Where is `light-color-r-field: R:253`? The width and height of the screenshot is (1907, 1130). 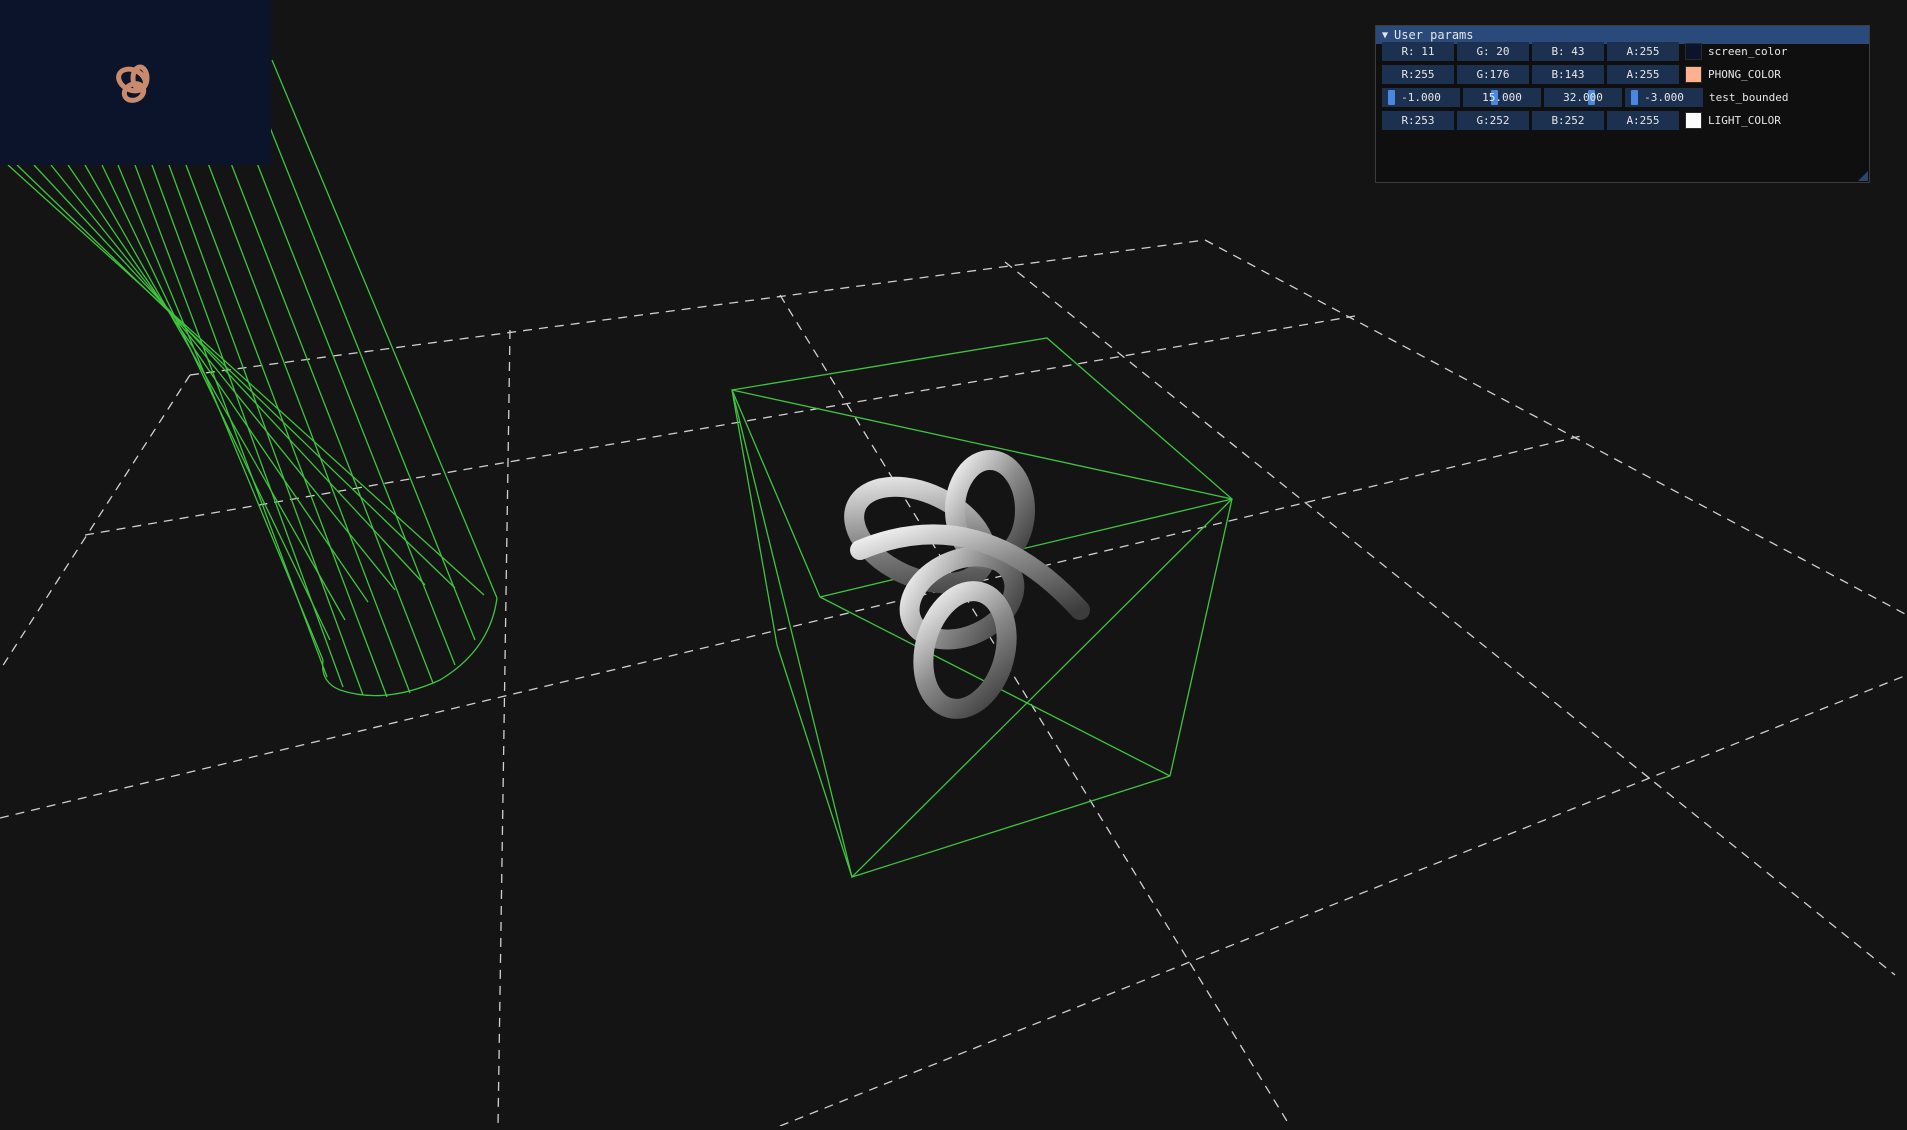 light-color-r-field: R:253 is located at coordinates (1418, 120).